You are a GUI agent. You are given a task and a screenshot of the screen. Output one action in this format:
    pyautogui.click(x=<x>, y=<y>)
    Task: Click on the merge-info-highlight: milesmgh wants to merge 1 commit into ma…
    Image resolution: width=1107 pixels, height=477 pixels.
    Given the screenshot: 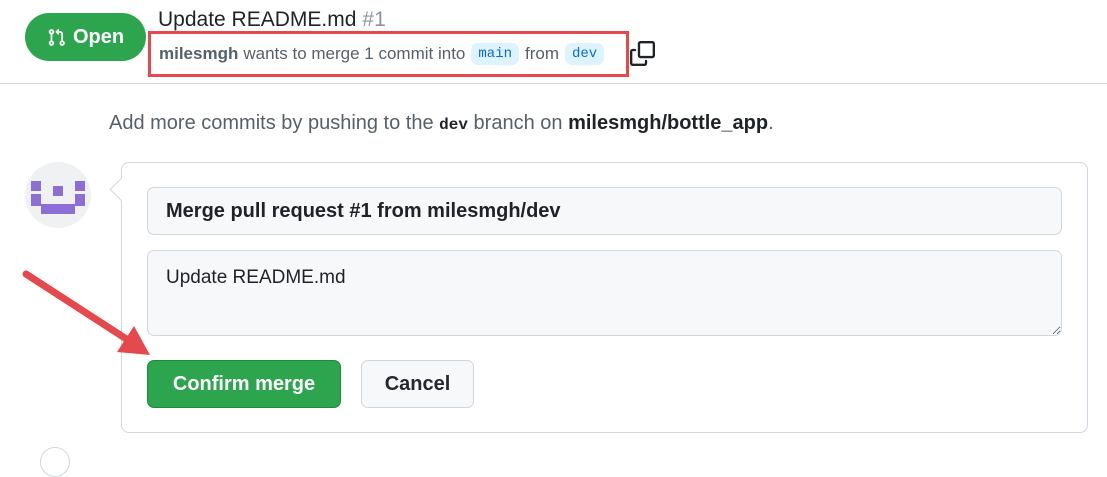 What is the action you would take?
    pyautogui.click(x=388, y=54)
    